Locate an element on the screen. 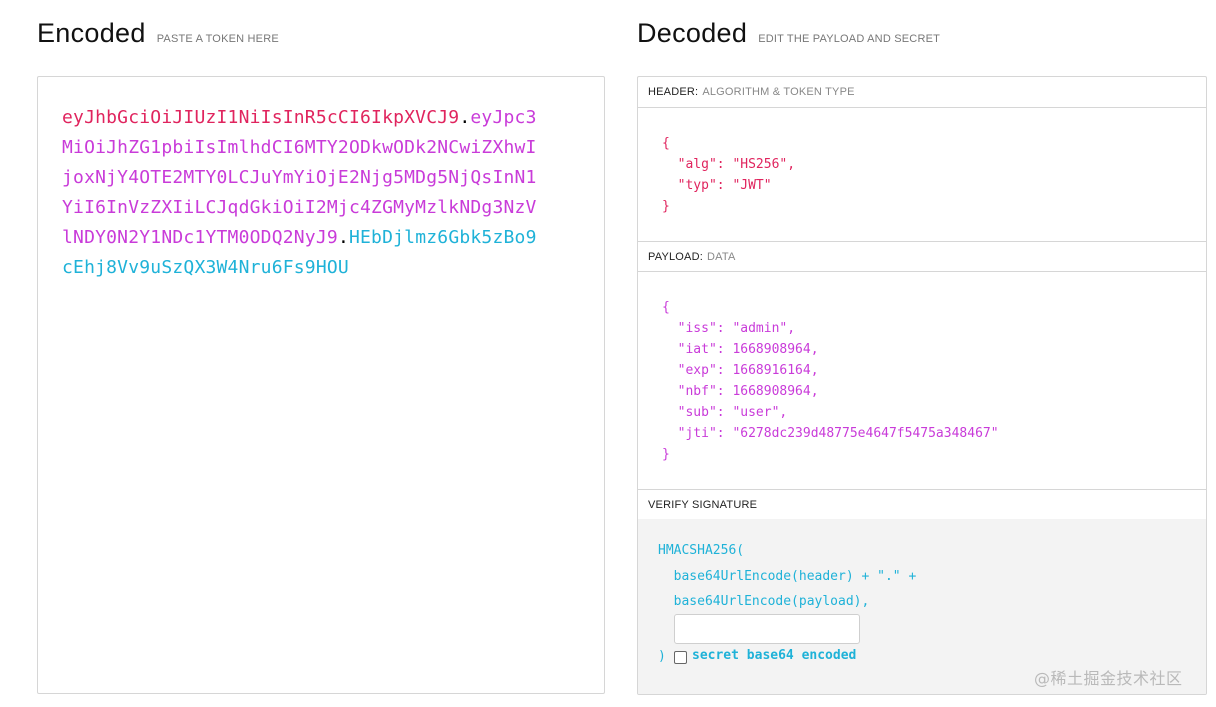 The height and width of the screenshot is (707, 1216). token-header-part: eyJhbGciOiJIUzI1NiIsInR5cCI6IkpXVCJ9 is located at coordinates (261, 117).